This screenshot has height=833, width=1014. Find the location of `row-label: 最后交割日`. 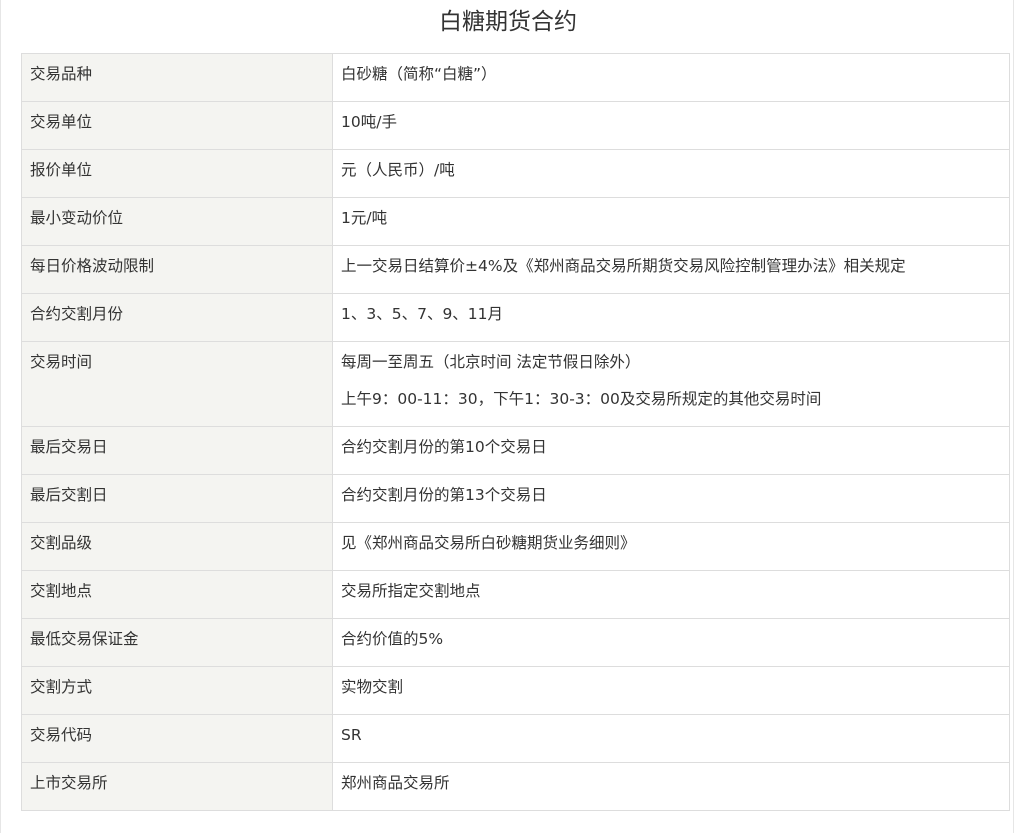

row-label: 最后交割日 is located at coordinates (177, 498).